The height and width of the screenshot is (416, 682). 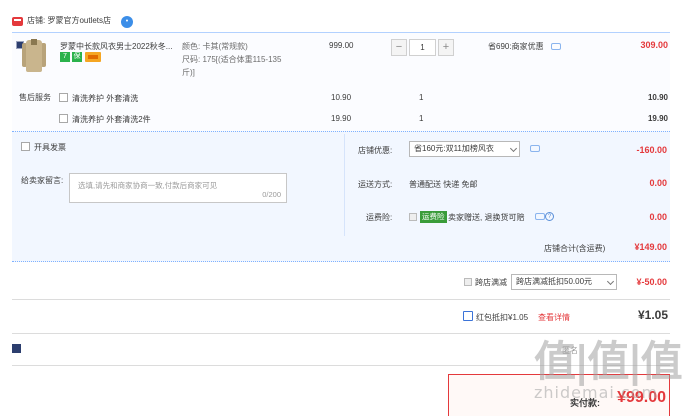 What do you see at coordinates (516, 46) in the screenshot?
I see `item-discount: 省690:商家优惠` at bounding box center [516, 46].